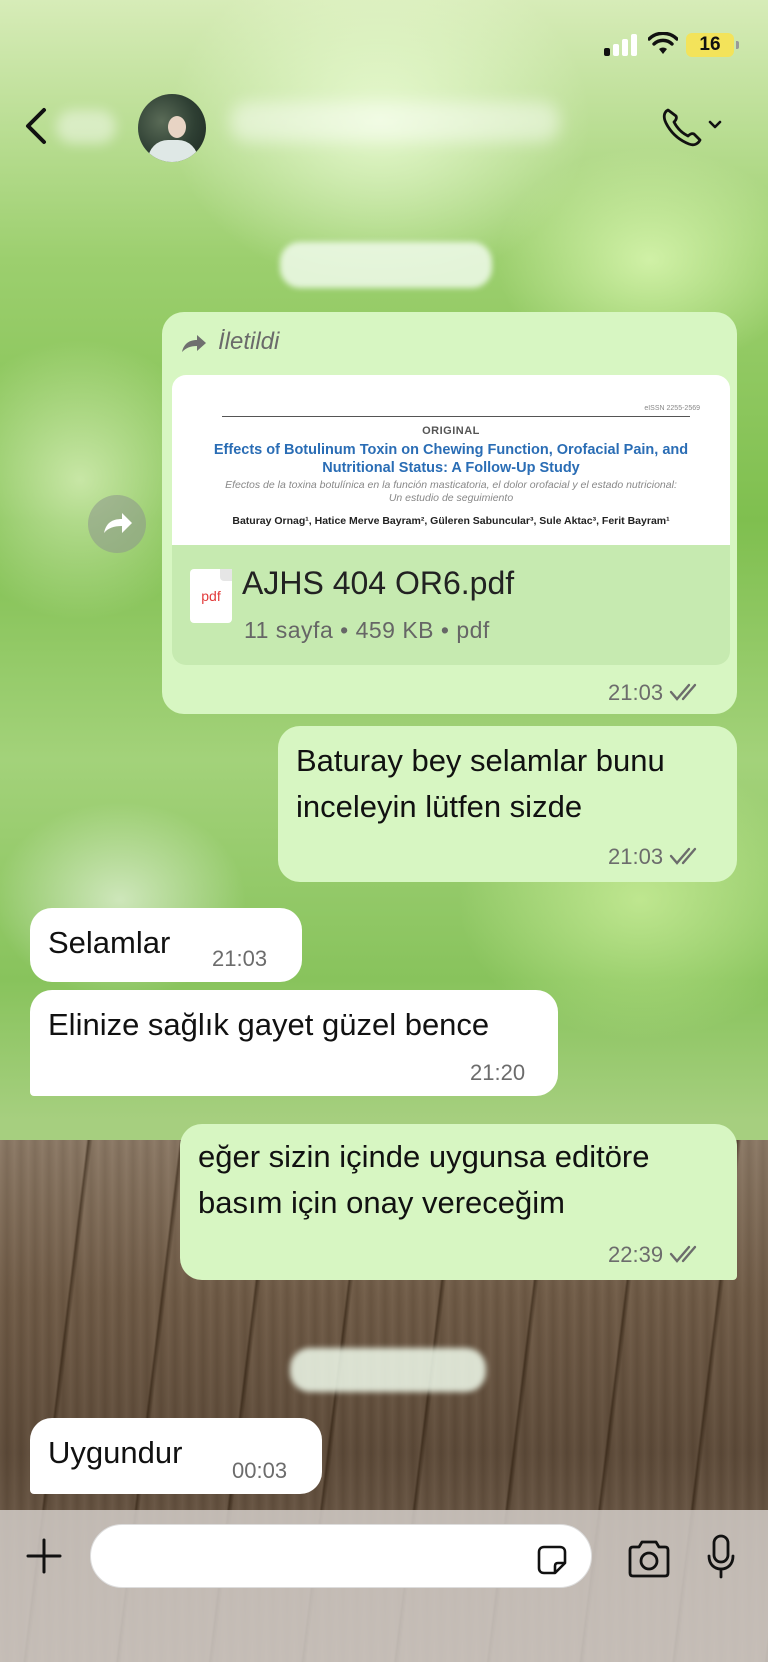 Image resolution: width=768 pixels, height=1662 pixels. I want to click on camera-icon, so click(649, 1559).